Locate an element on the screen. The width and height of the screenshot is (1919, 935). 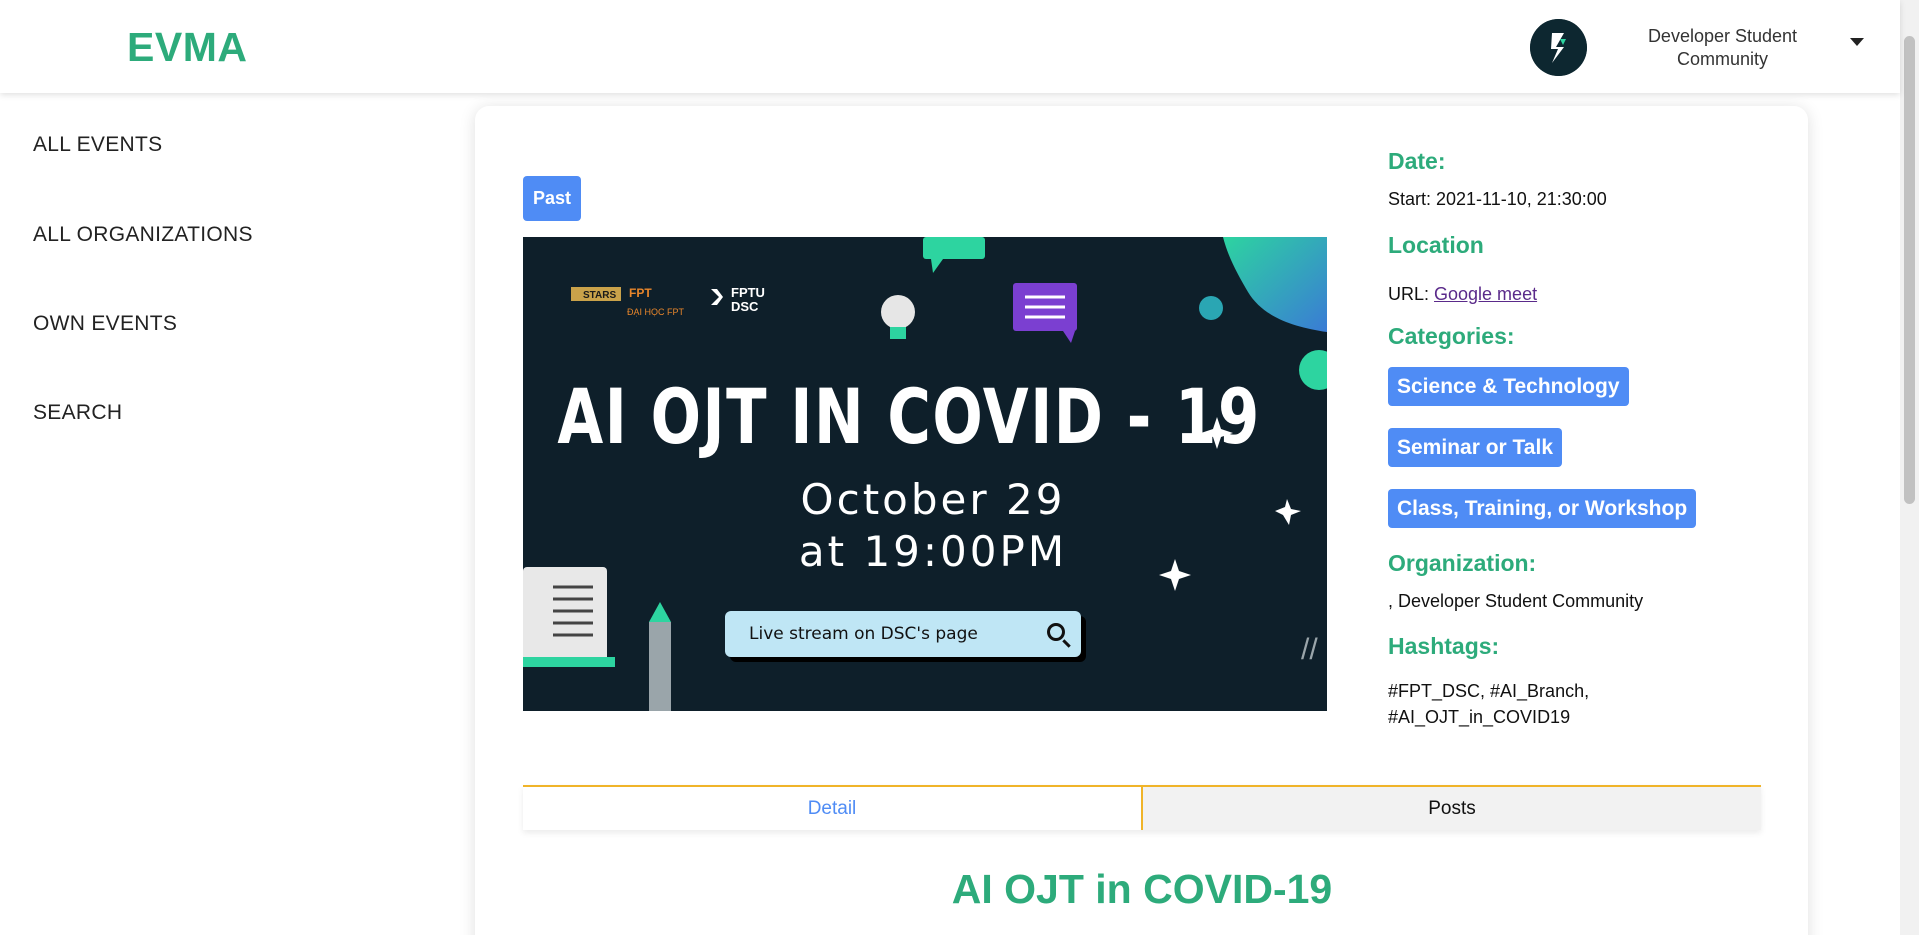
tab-posts: Posts is located at coordinates (1452, 808).